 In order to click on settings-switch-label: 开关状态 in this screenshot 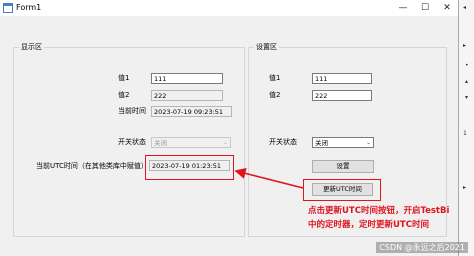, I will do `click(283, 142)`.